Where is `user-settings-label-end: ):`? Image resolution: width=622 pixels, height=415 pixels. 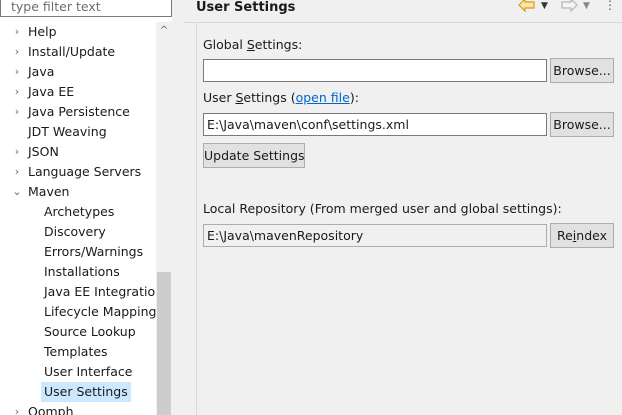 user-settings-label-end: ): is located at coordinates (354, 97).